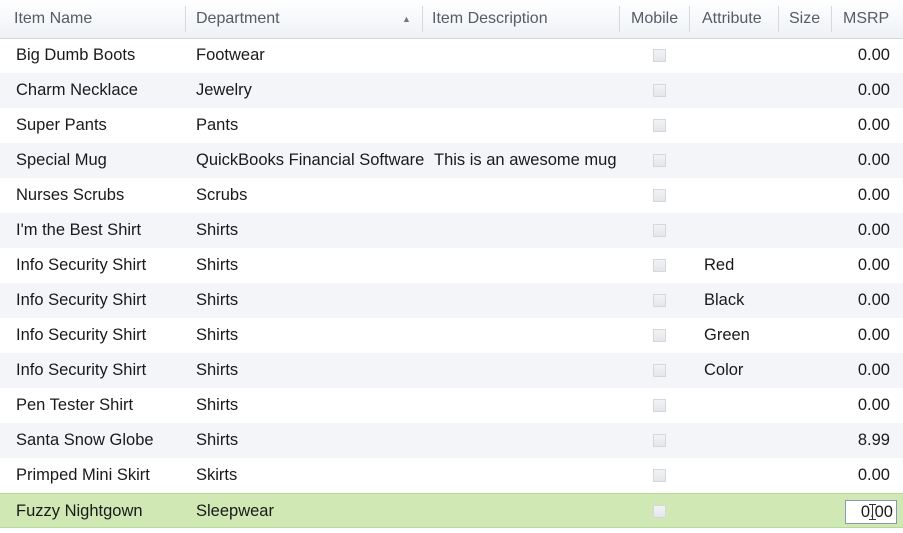 This screenshot has height=533, width=903. What do you see at coordinates (451, 475) in the screenshot?
I see `table-row: Primped Mini Skirt Skirts 0.00` at bounding box center [451, 475].